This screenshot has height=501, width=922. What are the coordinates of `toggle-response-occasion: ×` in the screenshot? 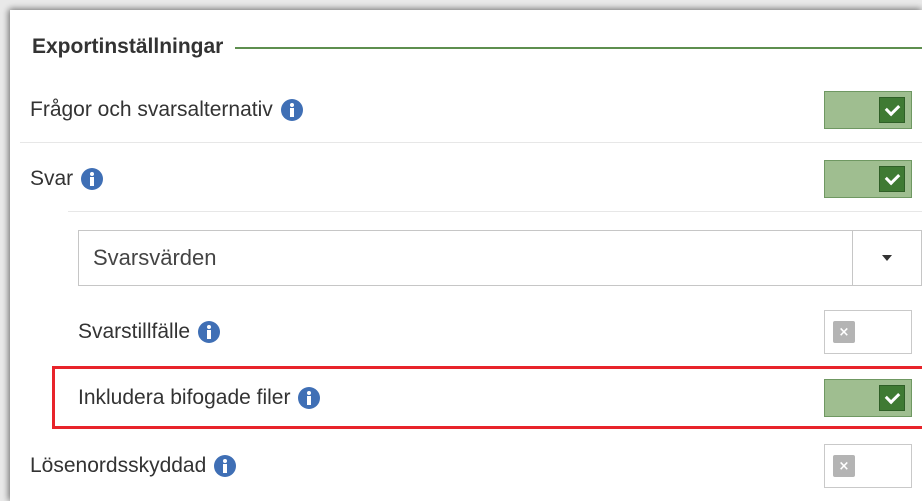 It's located at (868, 332).